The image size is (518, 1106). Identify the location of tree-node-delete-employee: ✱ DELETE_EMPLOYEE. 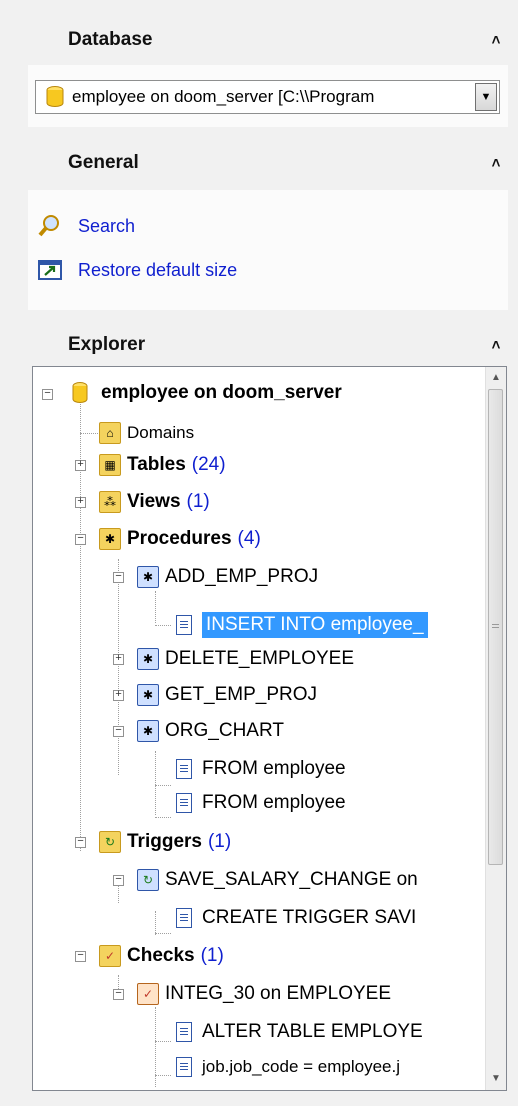
(245, 659).